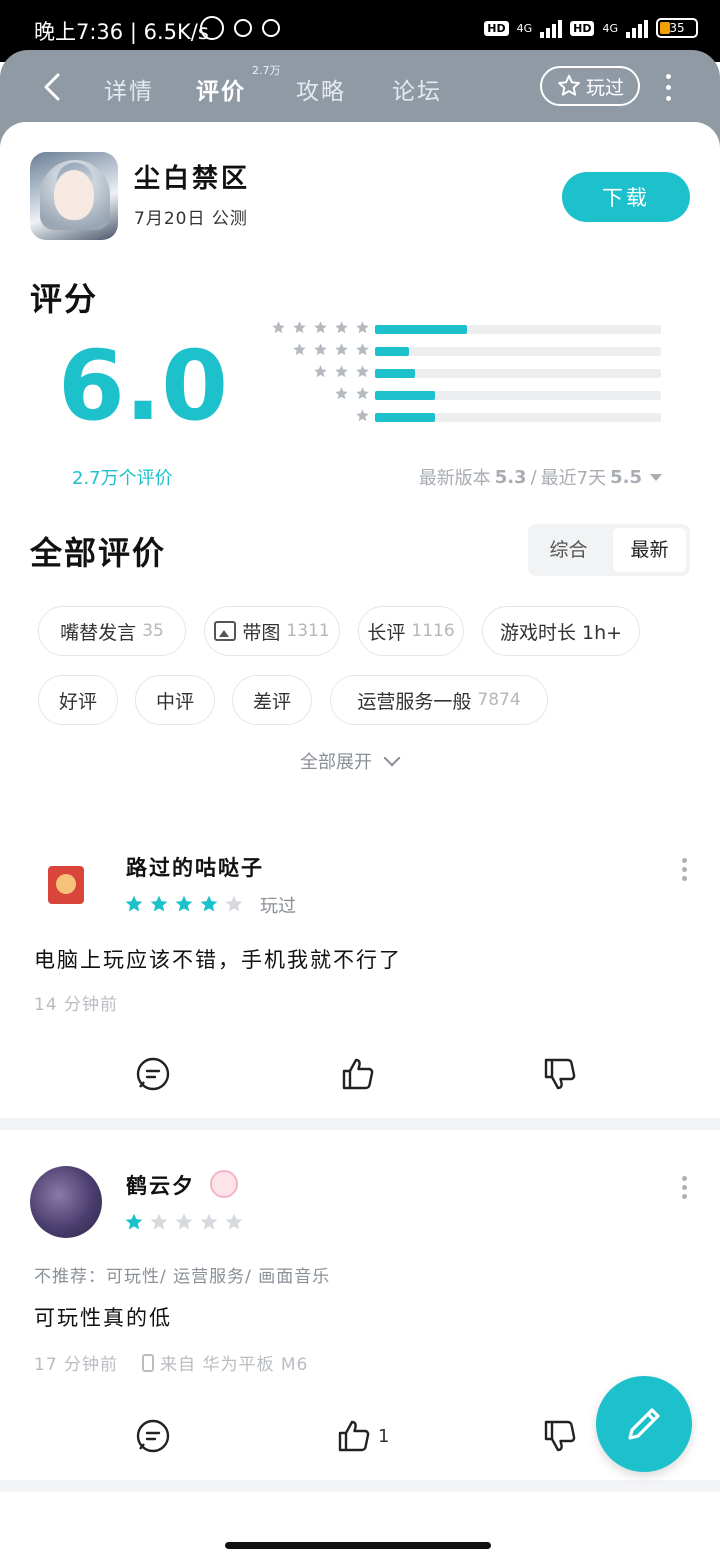 This screenshot has height=1560, width=720. I want to click on write-review-button, so click(644, 1424).